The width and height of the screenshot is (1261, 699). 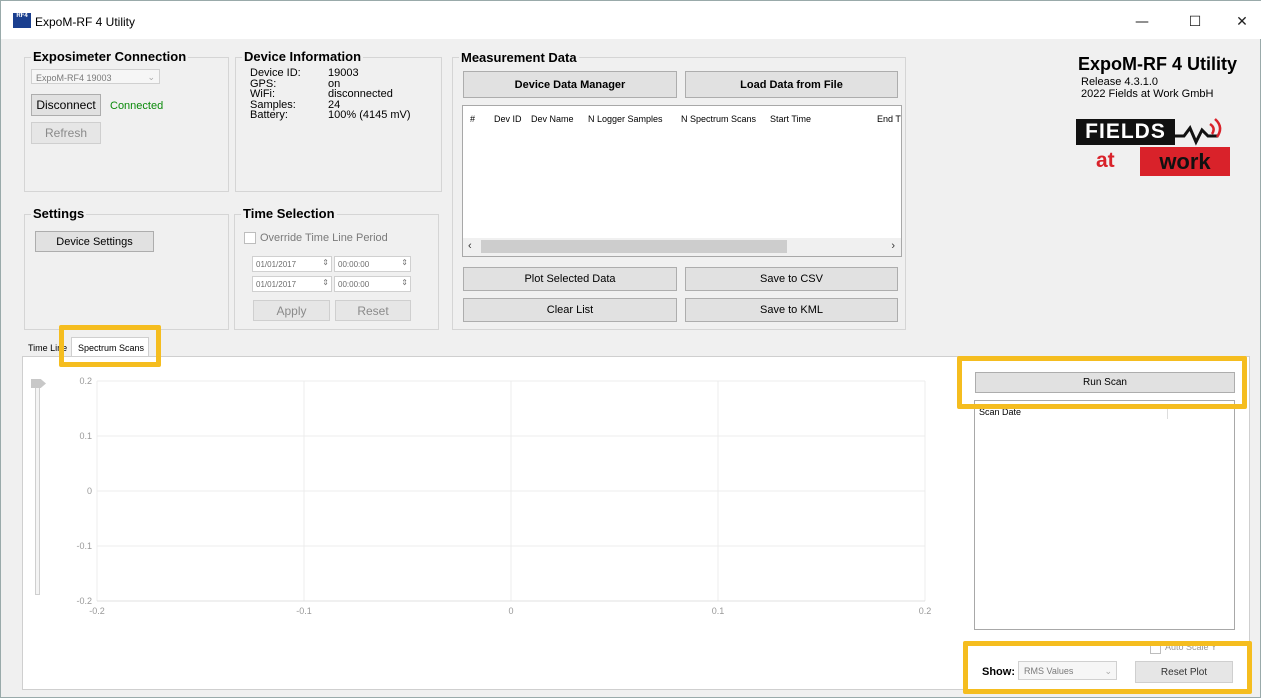 I want to click on y-tick-label: 0.2, so click(x=85, y=381).